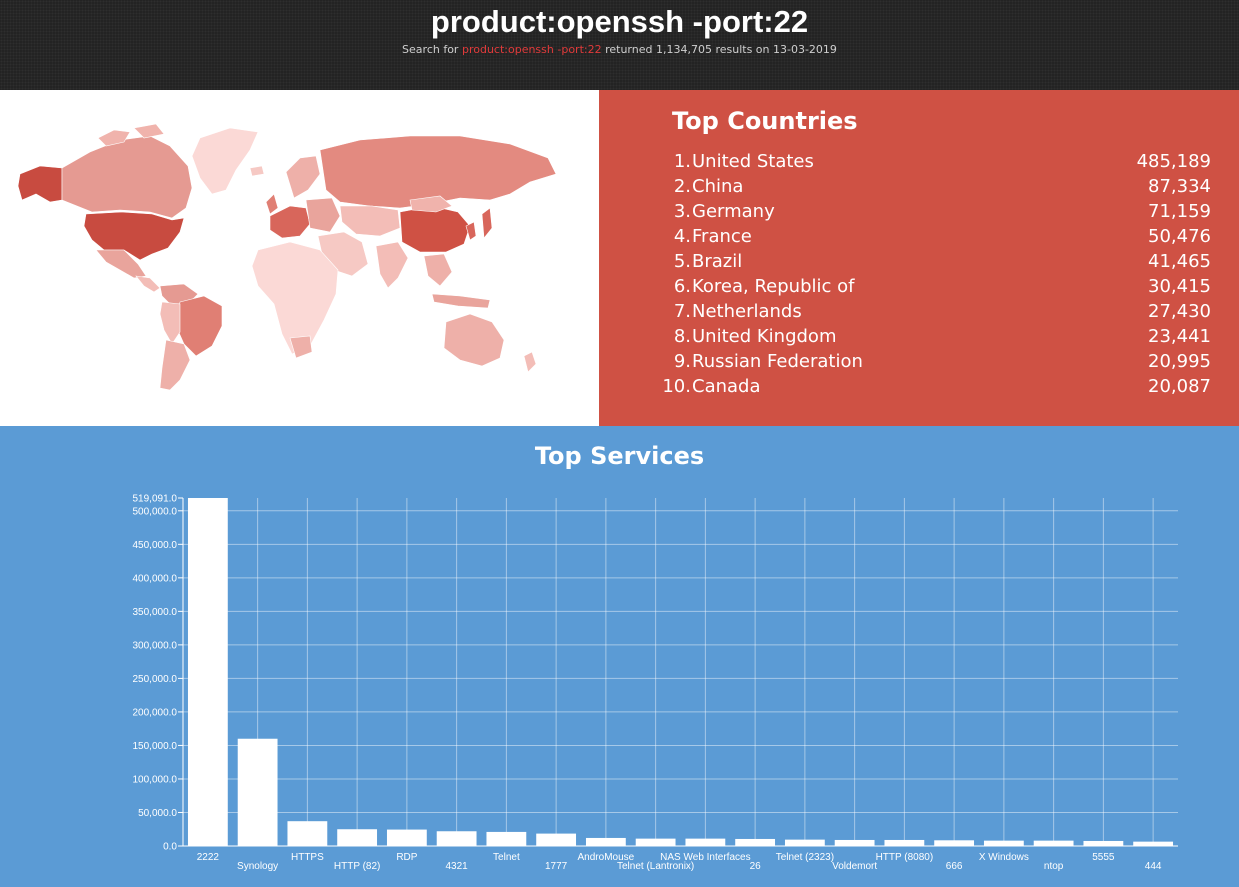 The image size is (1239, 887). I want to click on map-greenland, so click(225, 161).